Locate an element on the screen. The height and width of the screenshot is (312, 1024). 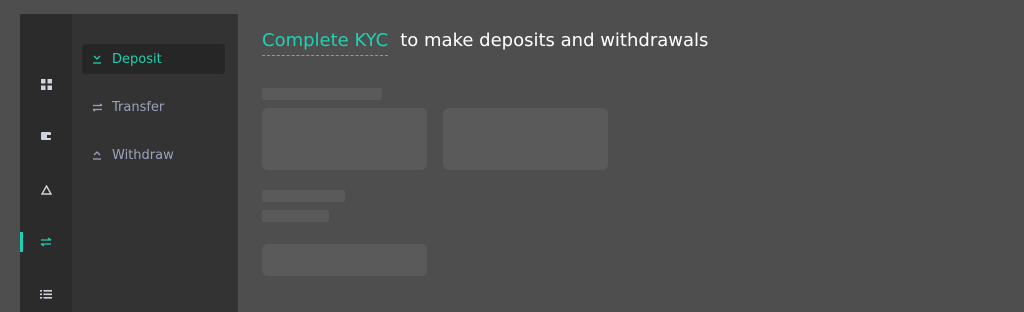
transfer-arrows-icon is located at coordinates (46, 242).